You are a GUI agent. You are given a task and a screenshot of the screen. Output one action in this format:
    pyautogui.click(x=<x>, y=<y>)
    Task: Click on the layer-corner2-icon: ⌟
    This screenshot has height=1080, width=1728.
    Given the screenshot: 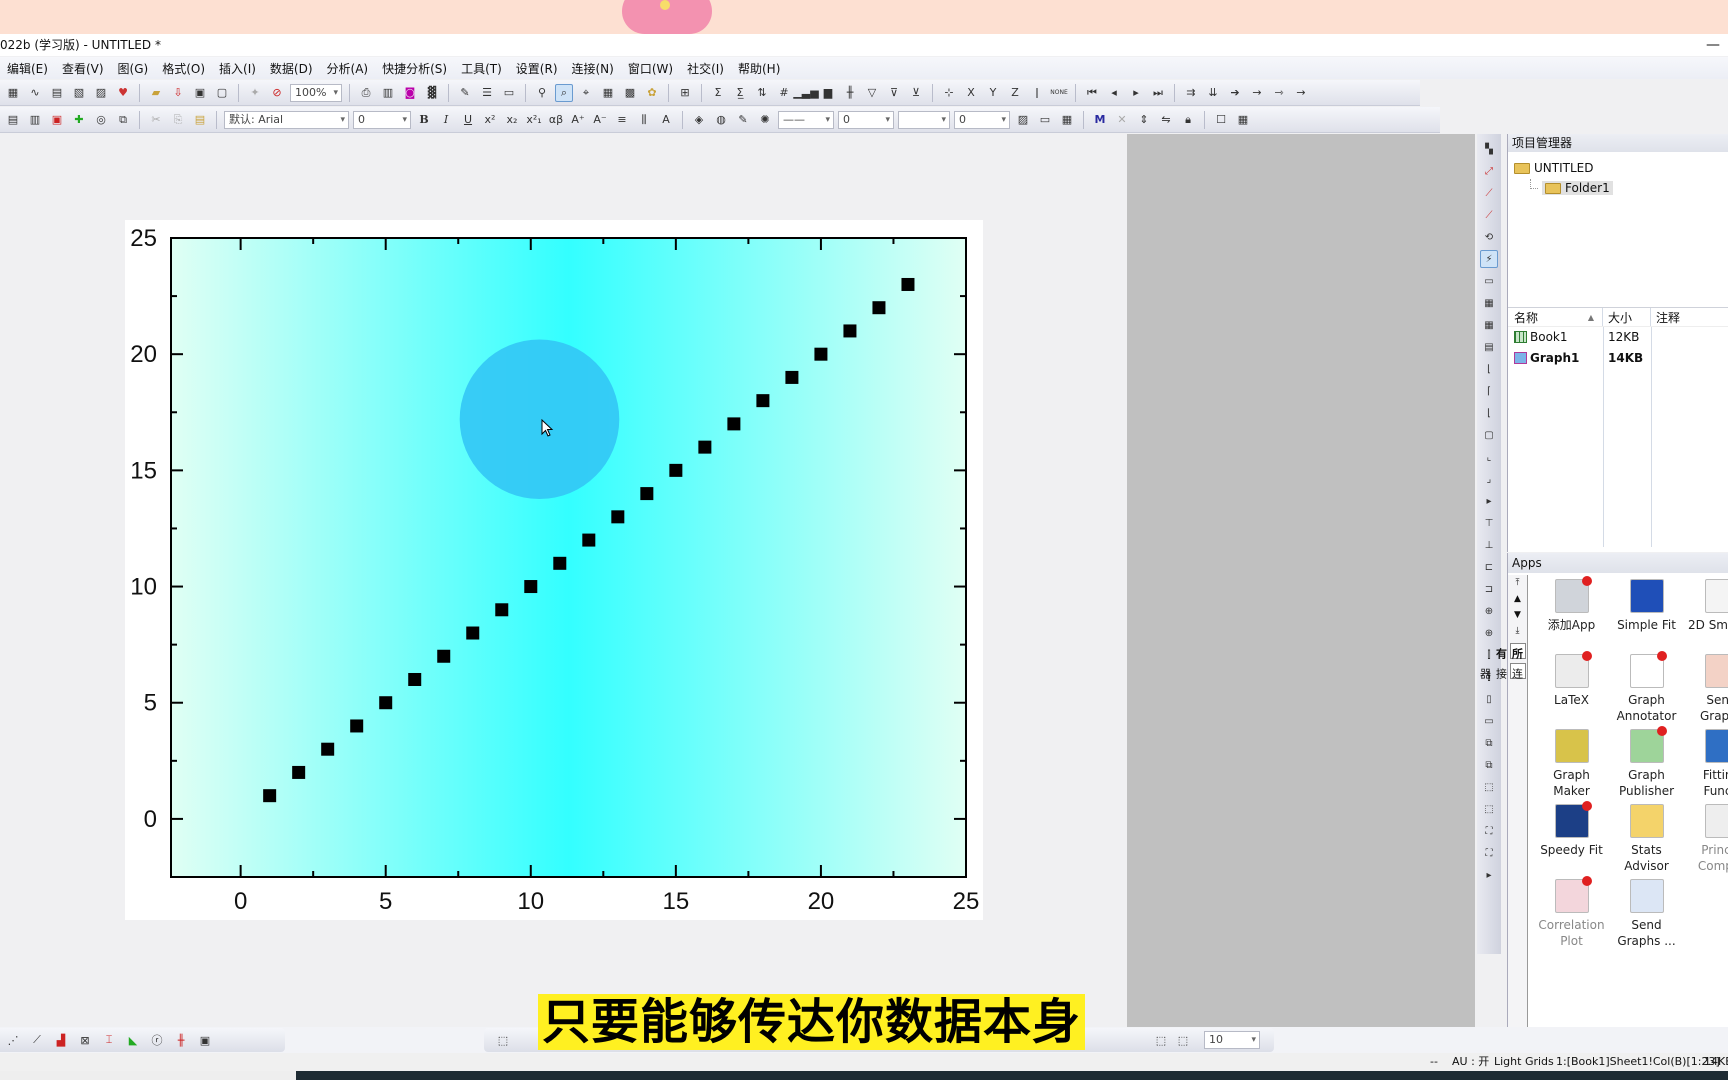 What is the action you would take?
    pyautogui.click(x=1489, y=479)
    